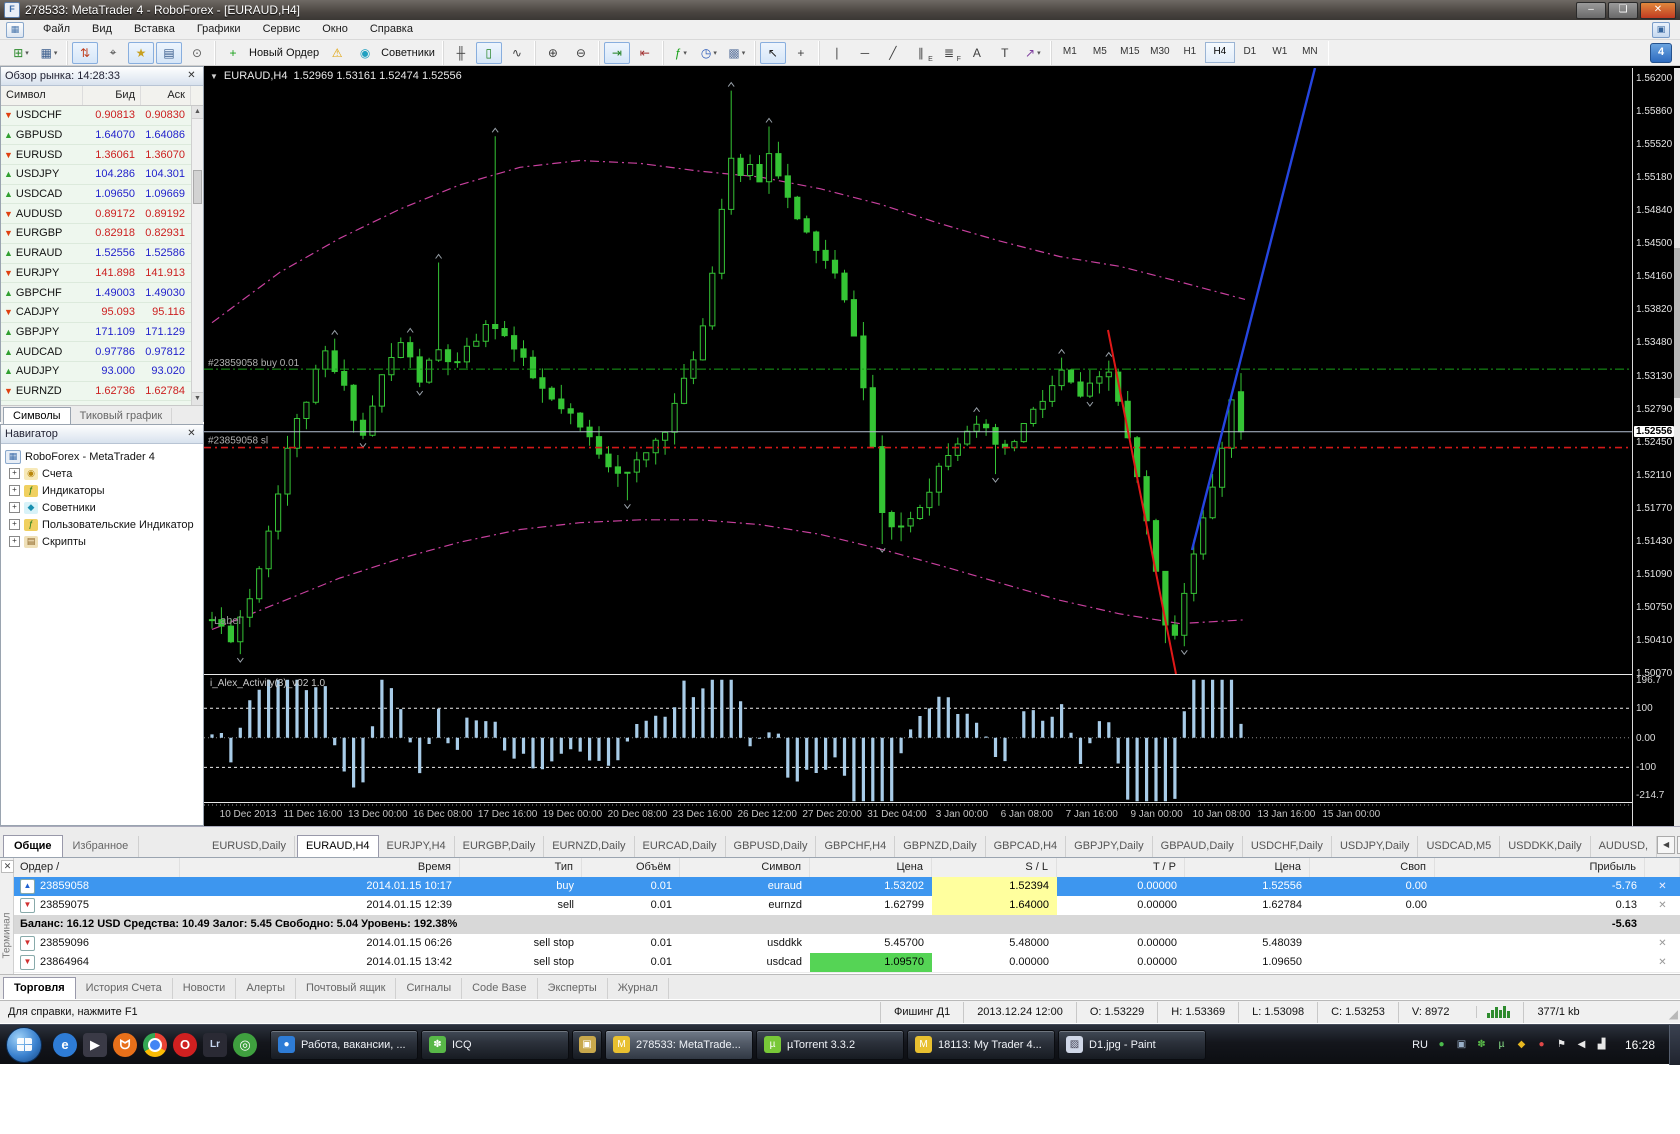  I want to click on action-center-icon: ⚑, so click(1561, 1044).